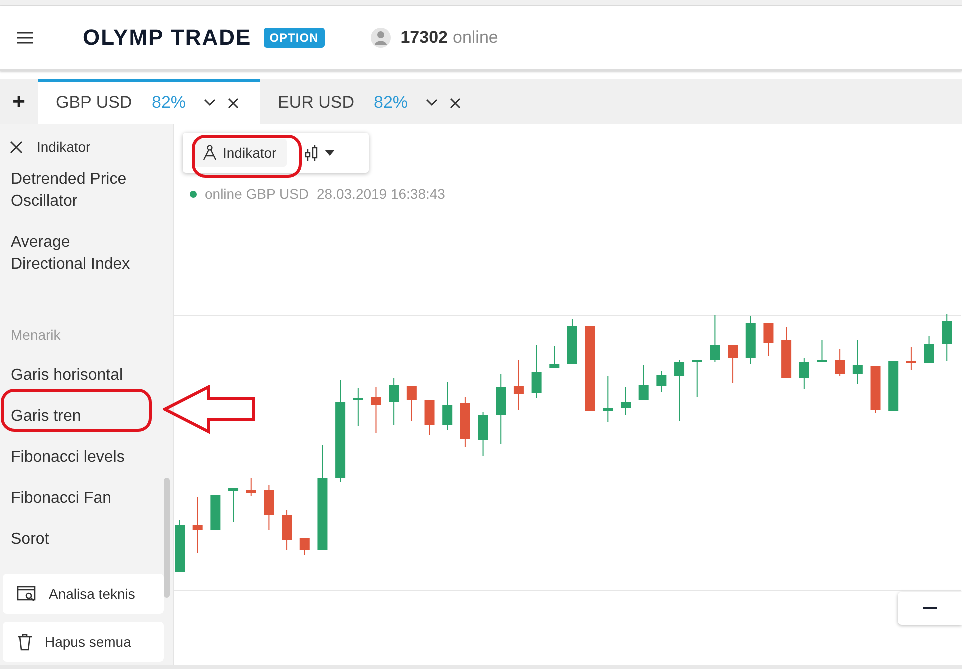 Image resolution: width=962 pixels, height=669 pixels. What do you see at coordinates (294, 38) in the screenshot?
I see `option-badge: OPTION` at bounding box center [294, 38].